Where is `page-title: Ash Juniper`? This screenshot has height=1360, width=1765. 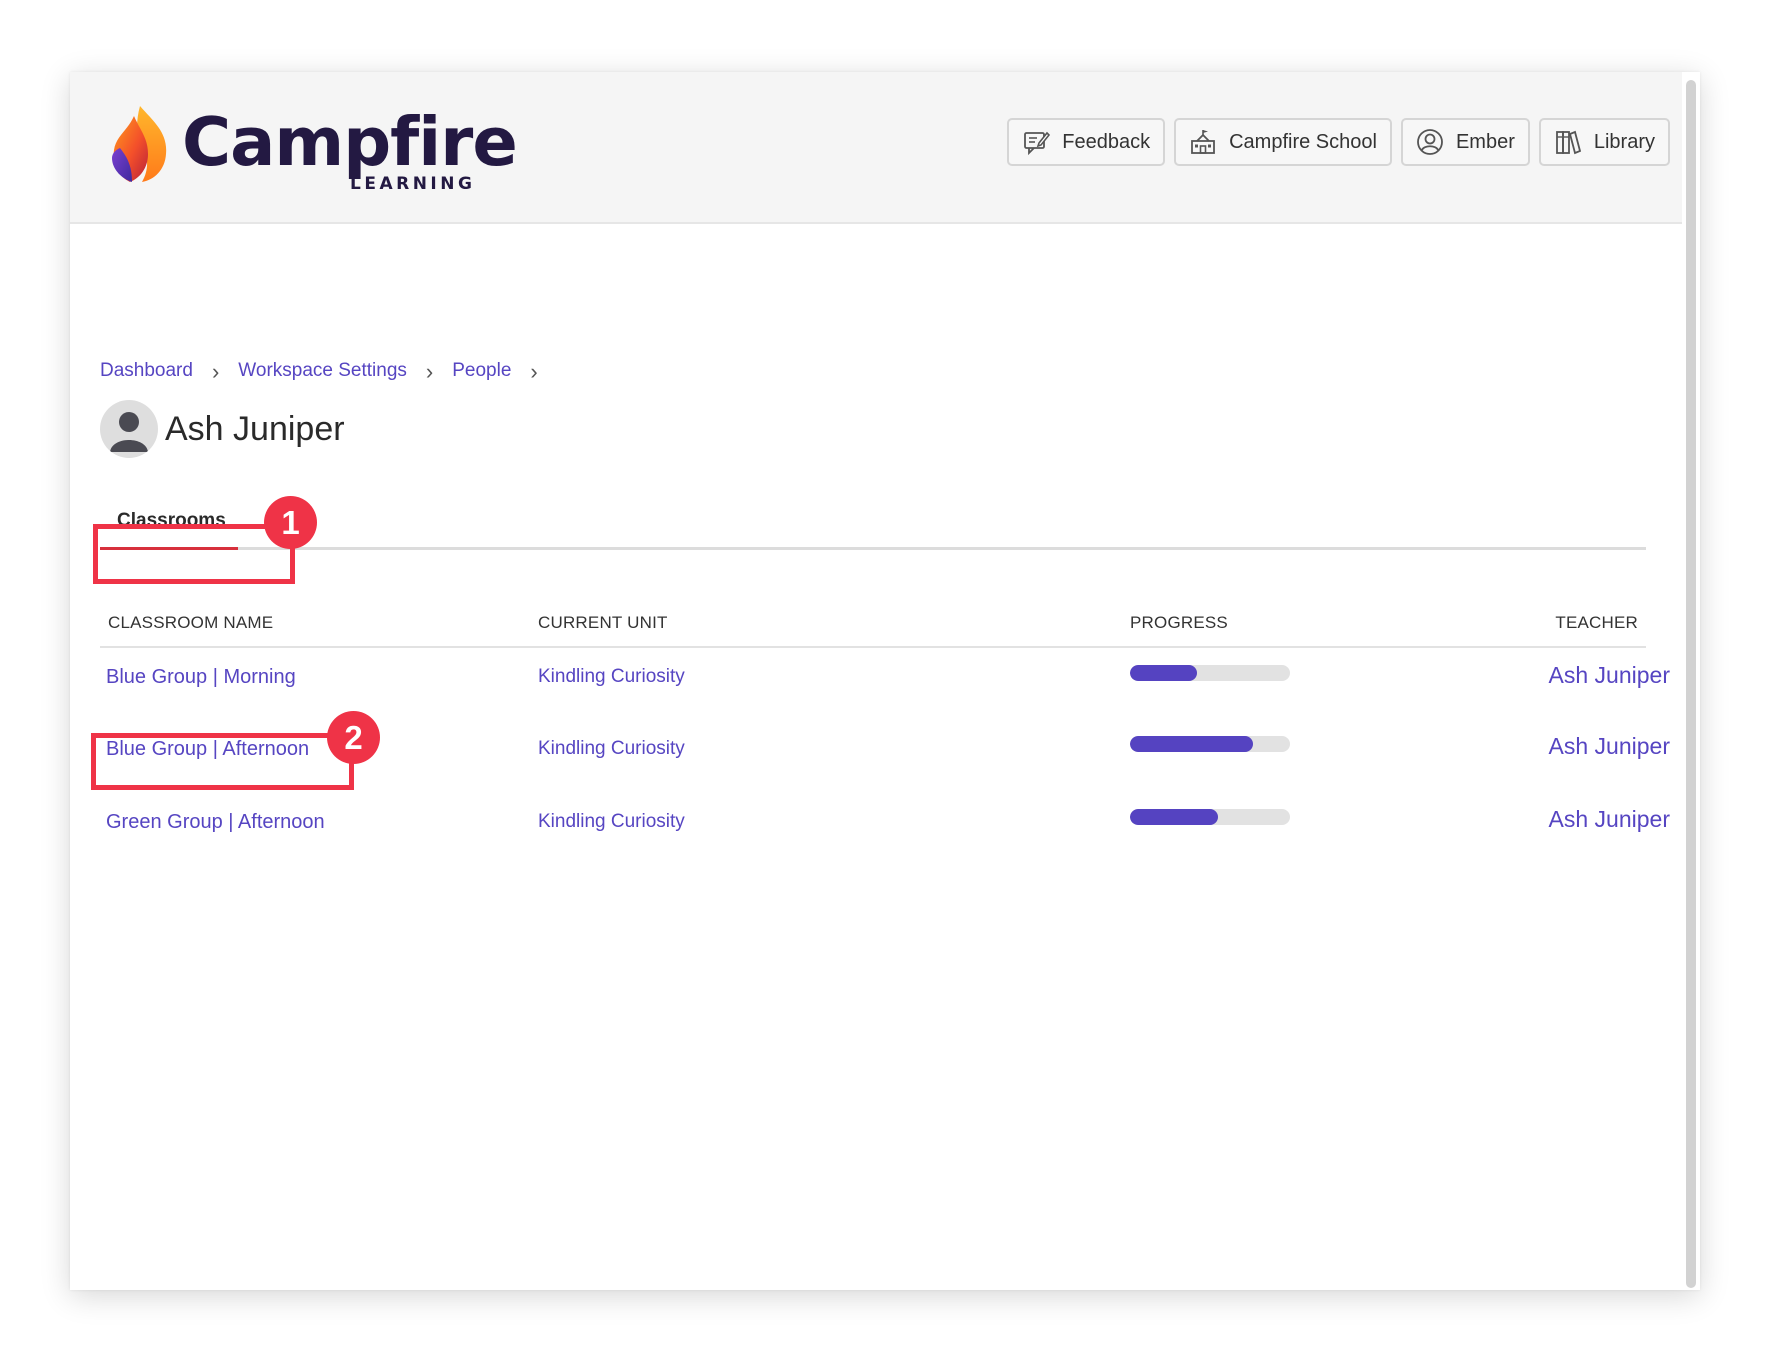
page-title: Ash Juniper is located at coordinates (255, 428).